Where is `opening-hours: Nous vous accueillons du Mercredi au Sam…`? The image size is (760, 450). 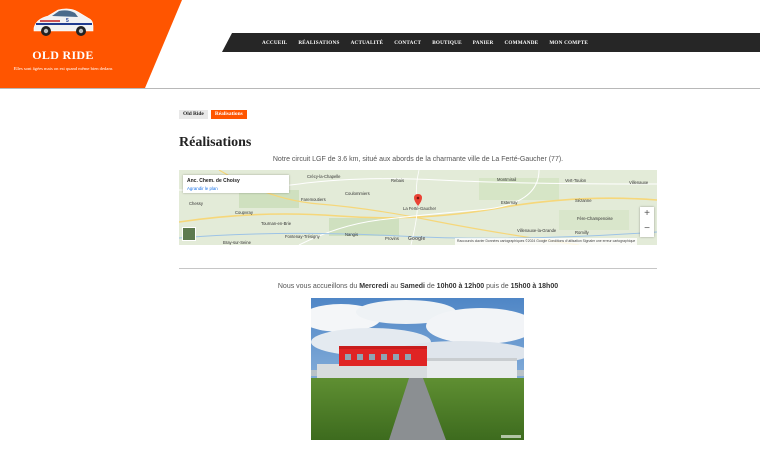 opening-hours: Nous vous accueillons du Mercredi au Sam… is located at coordinates (418, 286).